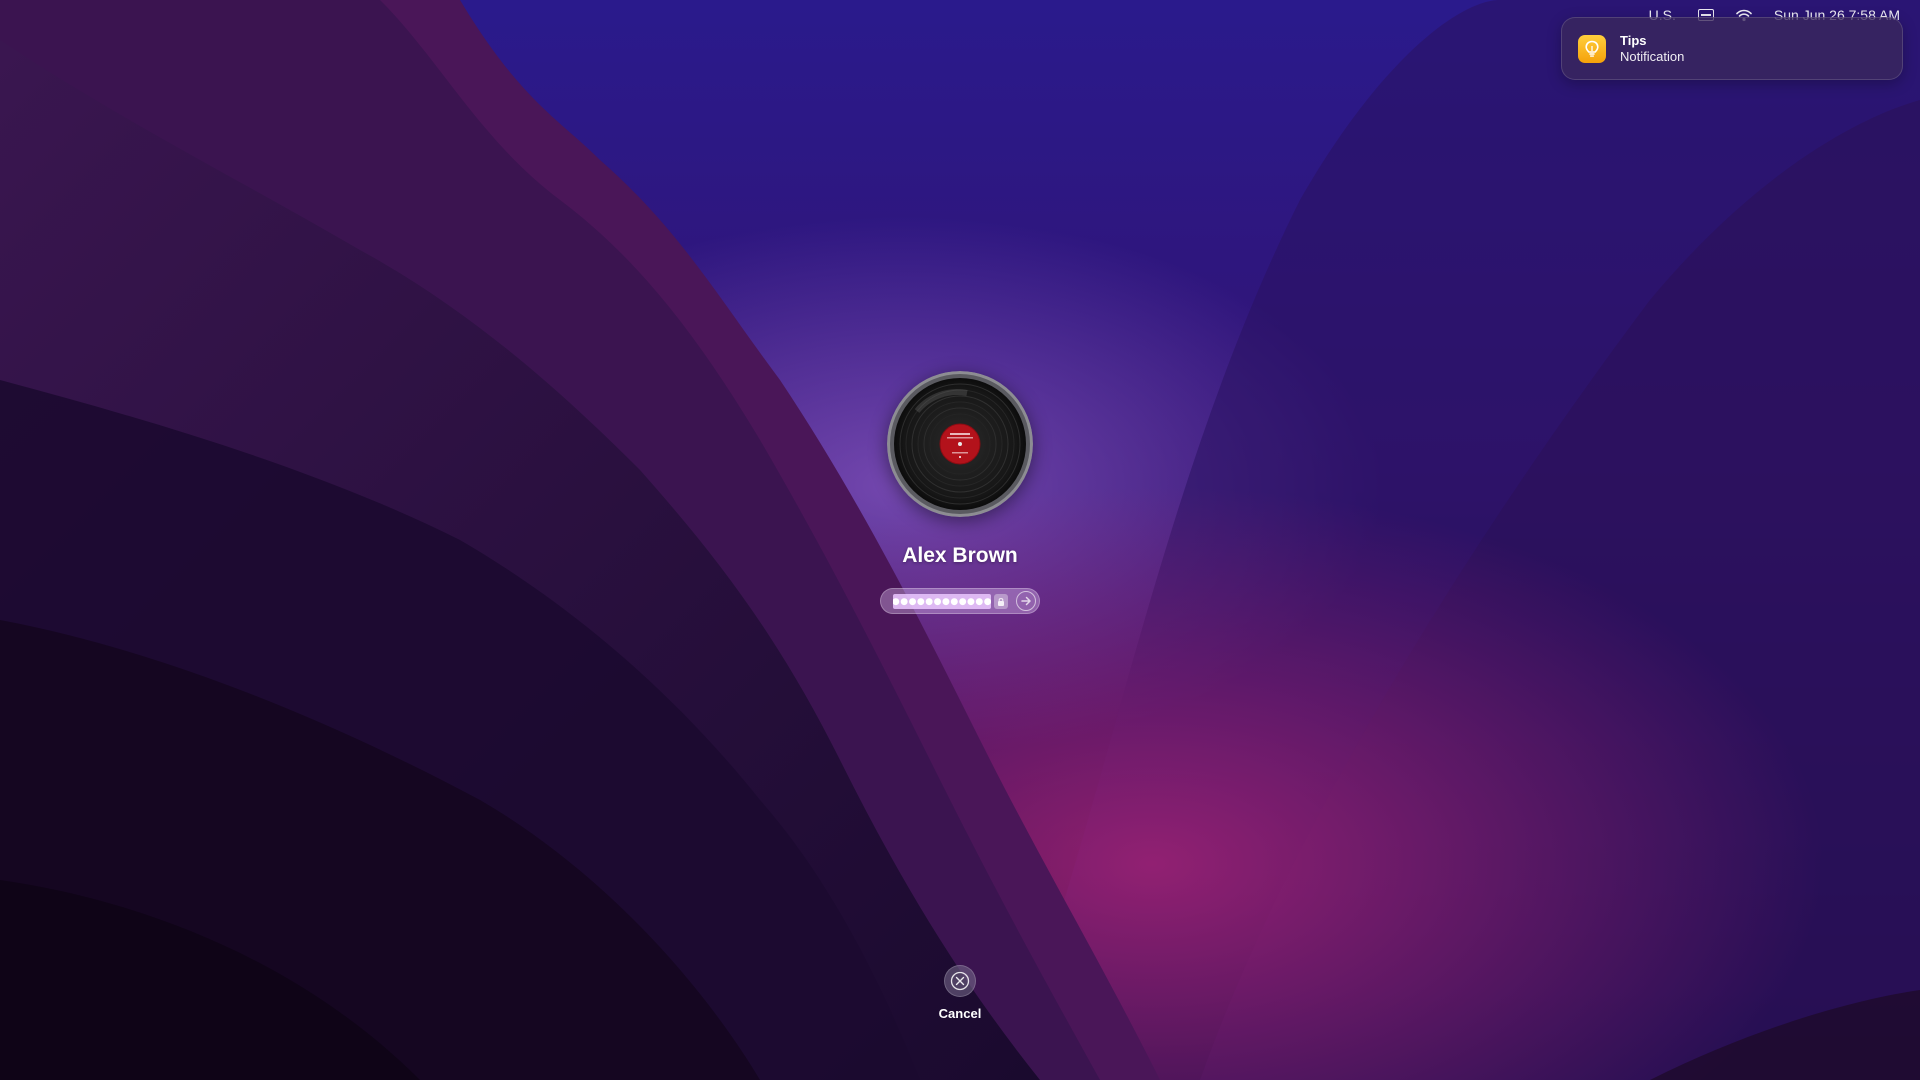 The height and width of the screenshot is (1080, 1920). What do you see at coordinates (960, 555) in the screenshot?
I see `user-name: Alex Brown` at bounding box center [960, 555].